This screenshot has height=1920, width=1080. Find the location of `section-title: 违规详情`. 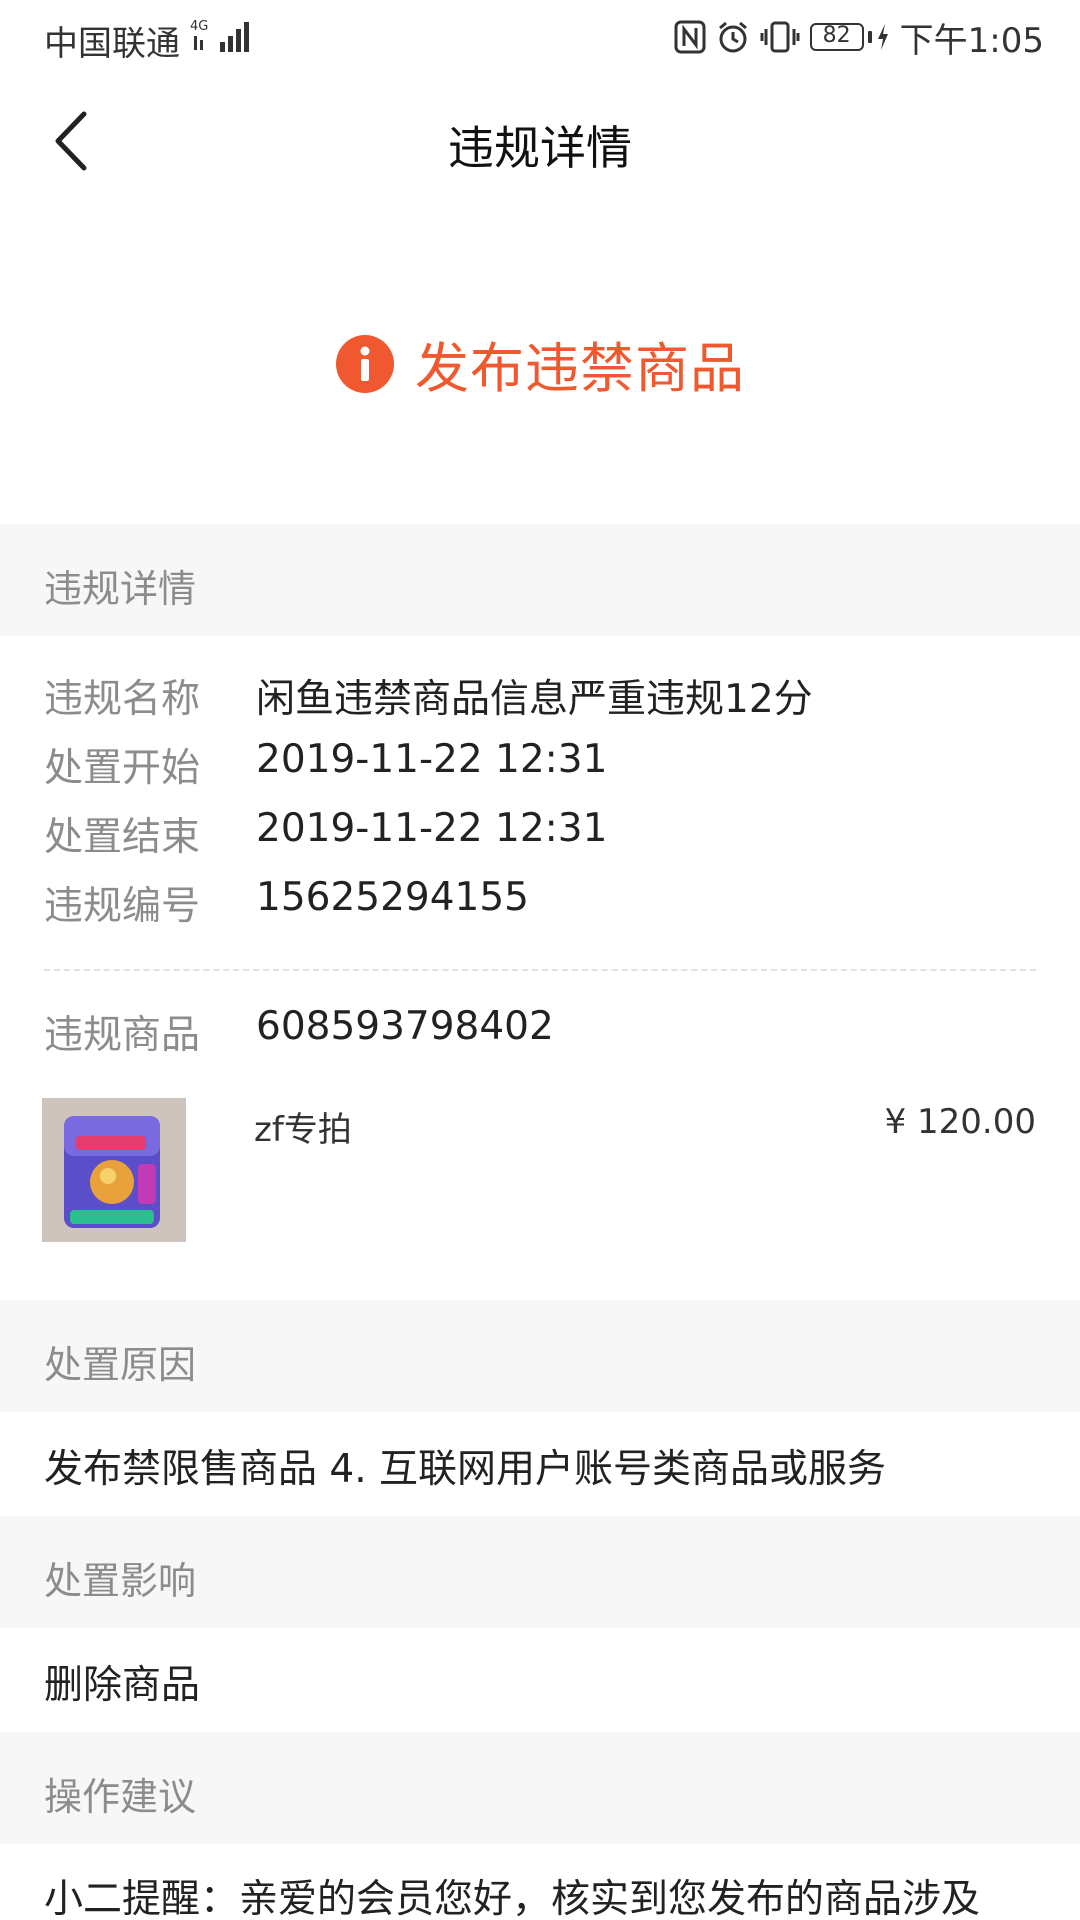

section-title: 违规详情 is located at coordinates (120, 589).